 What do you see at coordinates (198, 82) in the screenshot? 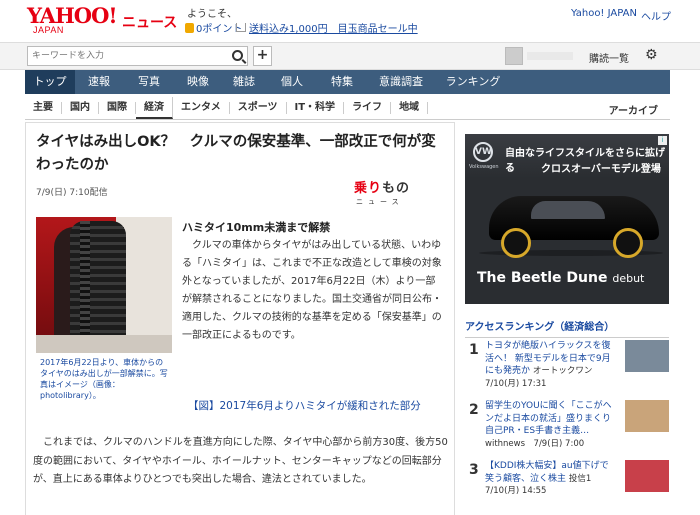
I see `mainnav-item-video: 映像` at bounding box center [198, 82].